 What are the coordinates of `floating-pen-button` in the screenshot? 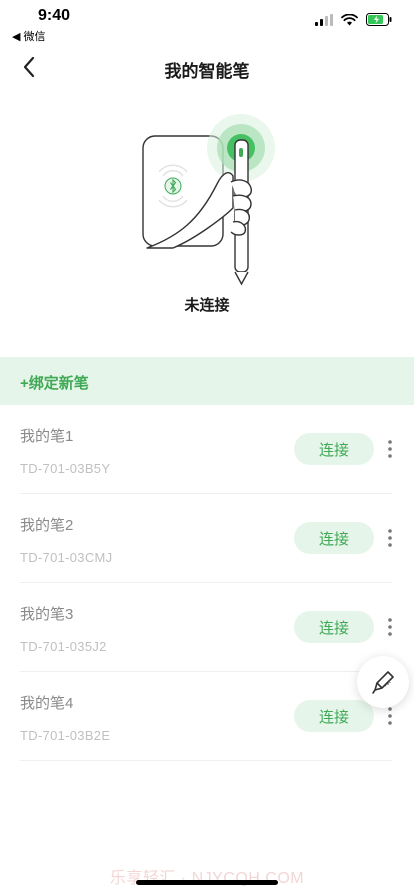 It's located at (383, 682).